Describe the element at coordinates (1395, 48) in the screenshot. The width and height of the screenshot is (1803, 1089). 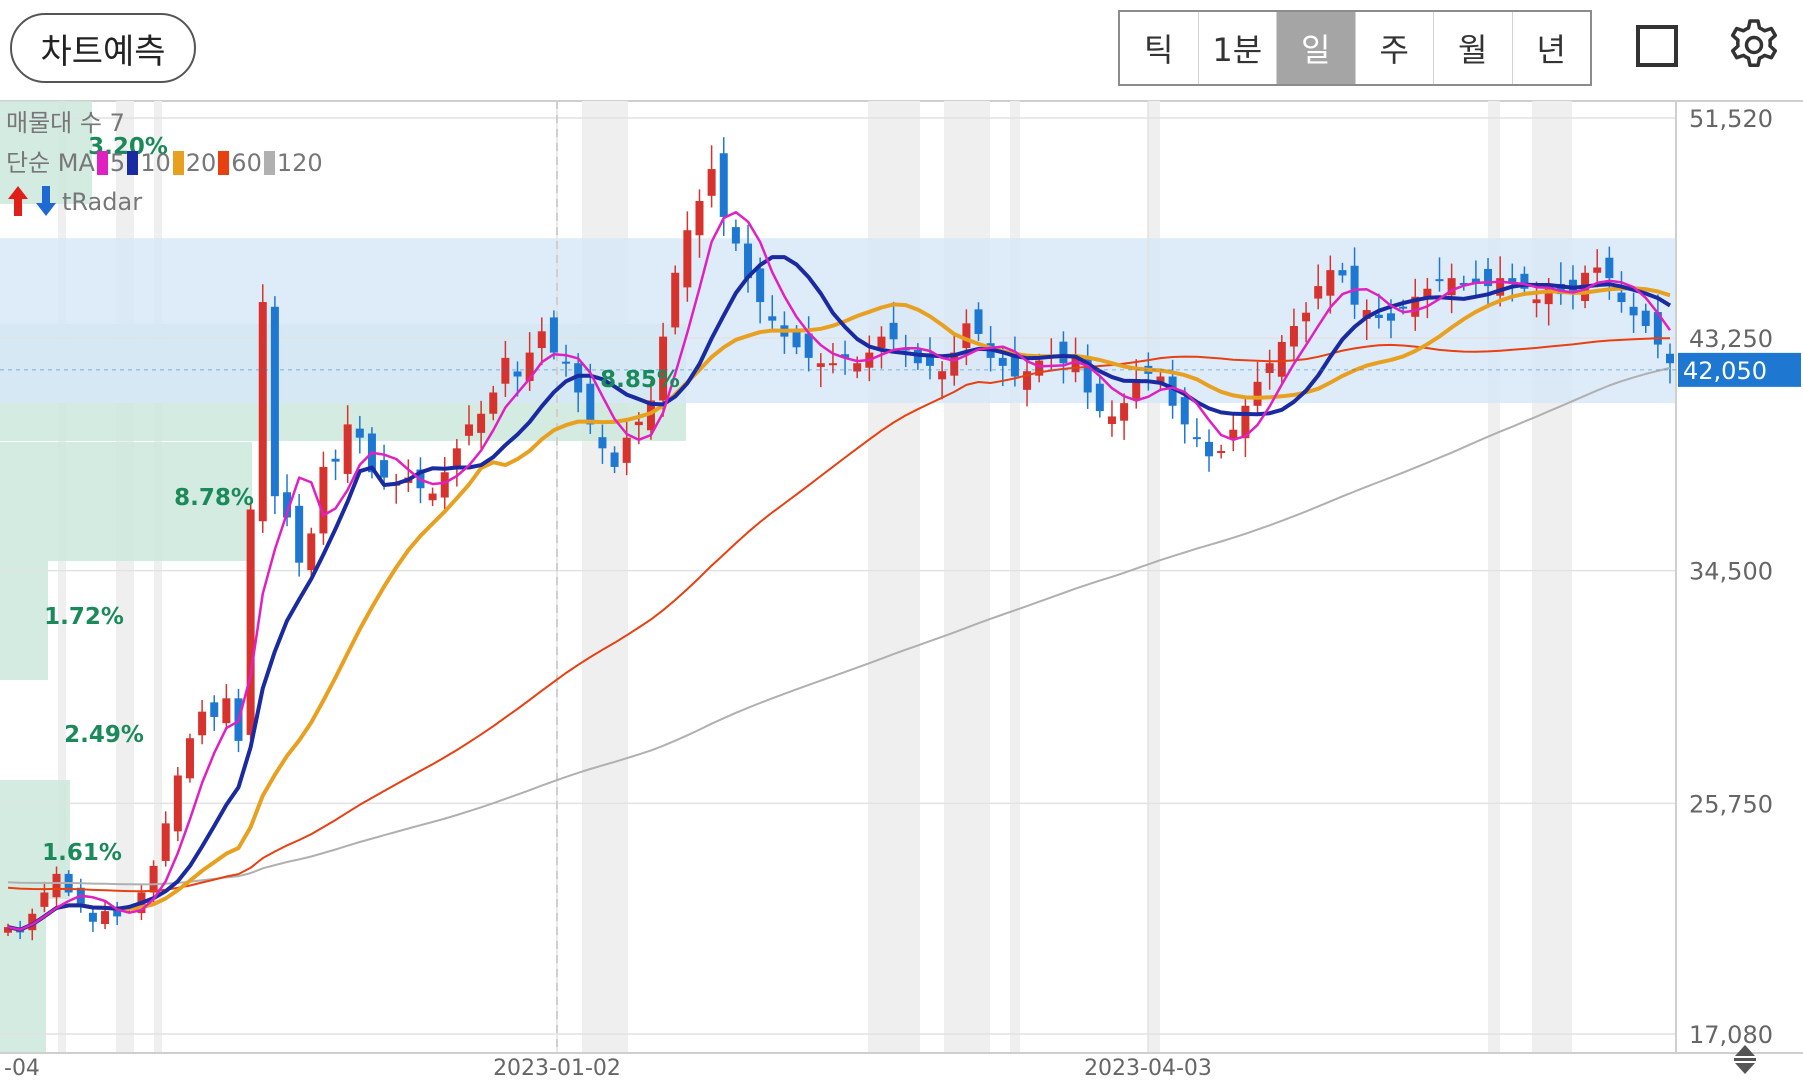
I see `tab-weekly: 주` at that location.